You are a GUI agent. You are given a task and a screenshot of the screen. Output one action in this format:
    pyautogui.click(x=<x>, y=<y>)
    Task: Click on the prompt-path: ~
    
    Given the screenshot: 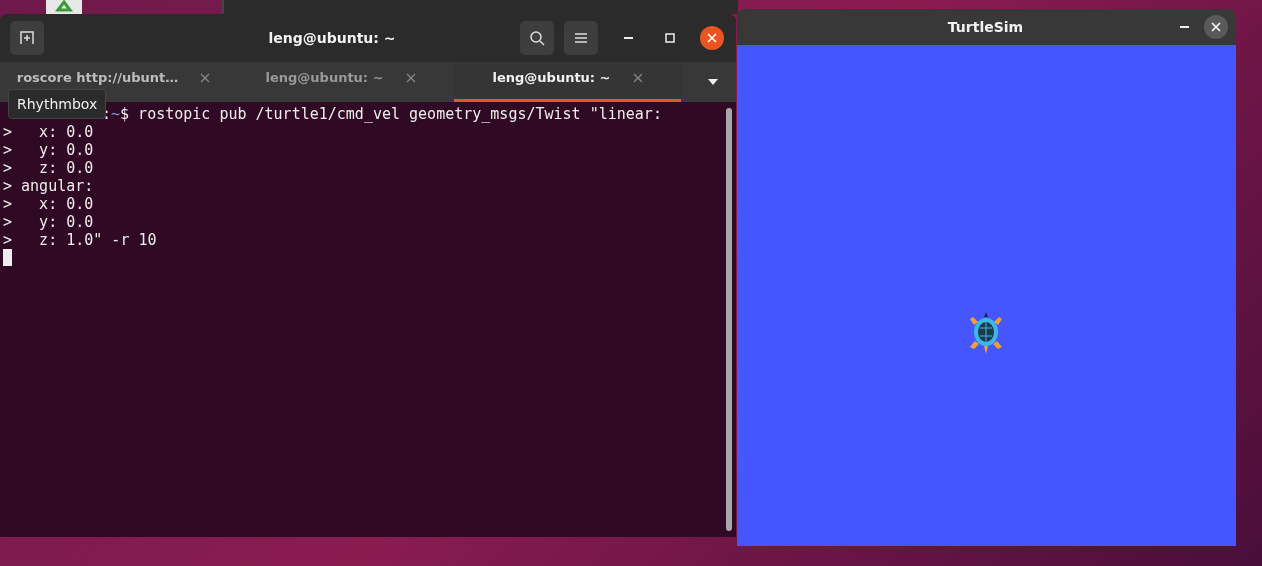 What is the action you would take?
    pyautogui.click(x=116, y=114)
    